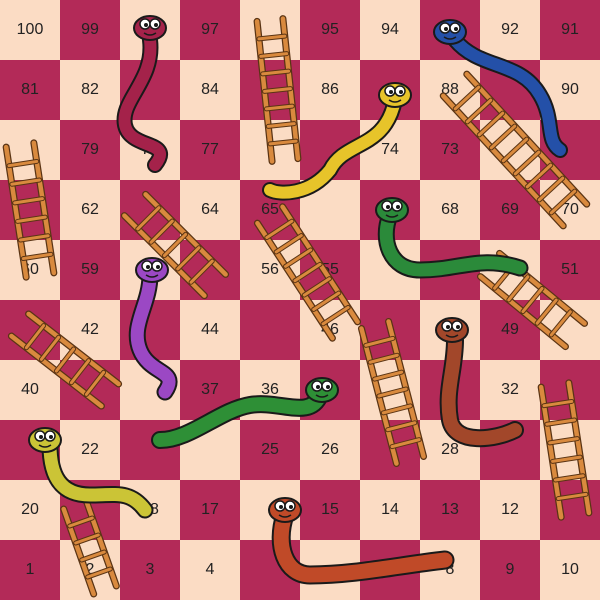  Describe the element at coordinates (210, 570) in the screenshot. I see `board-square: 4` at that location.